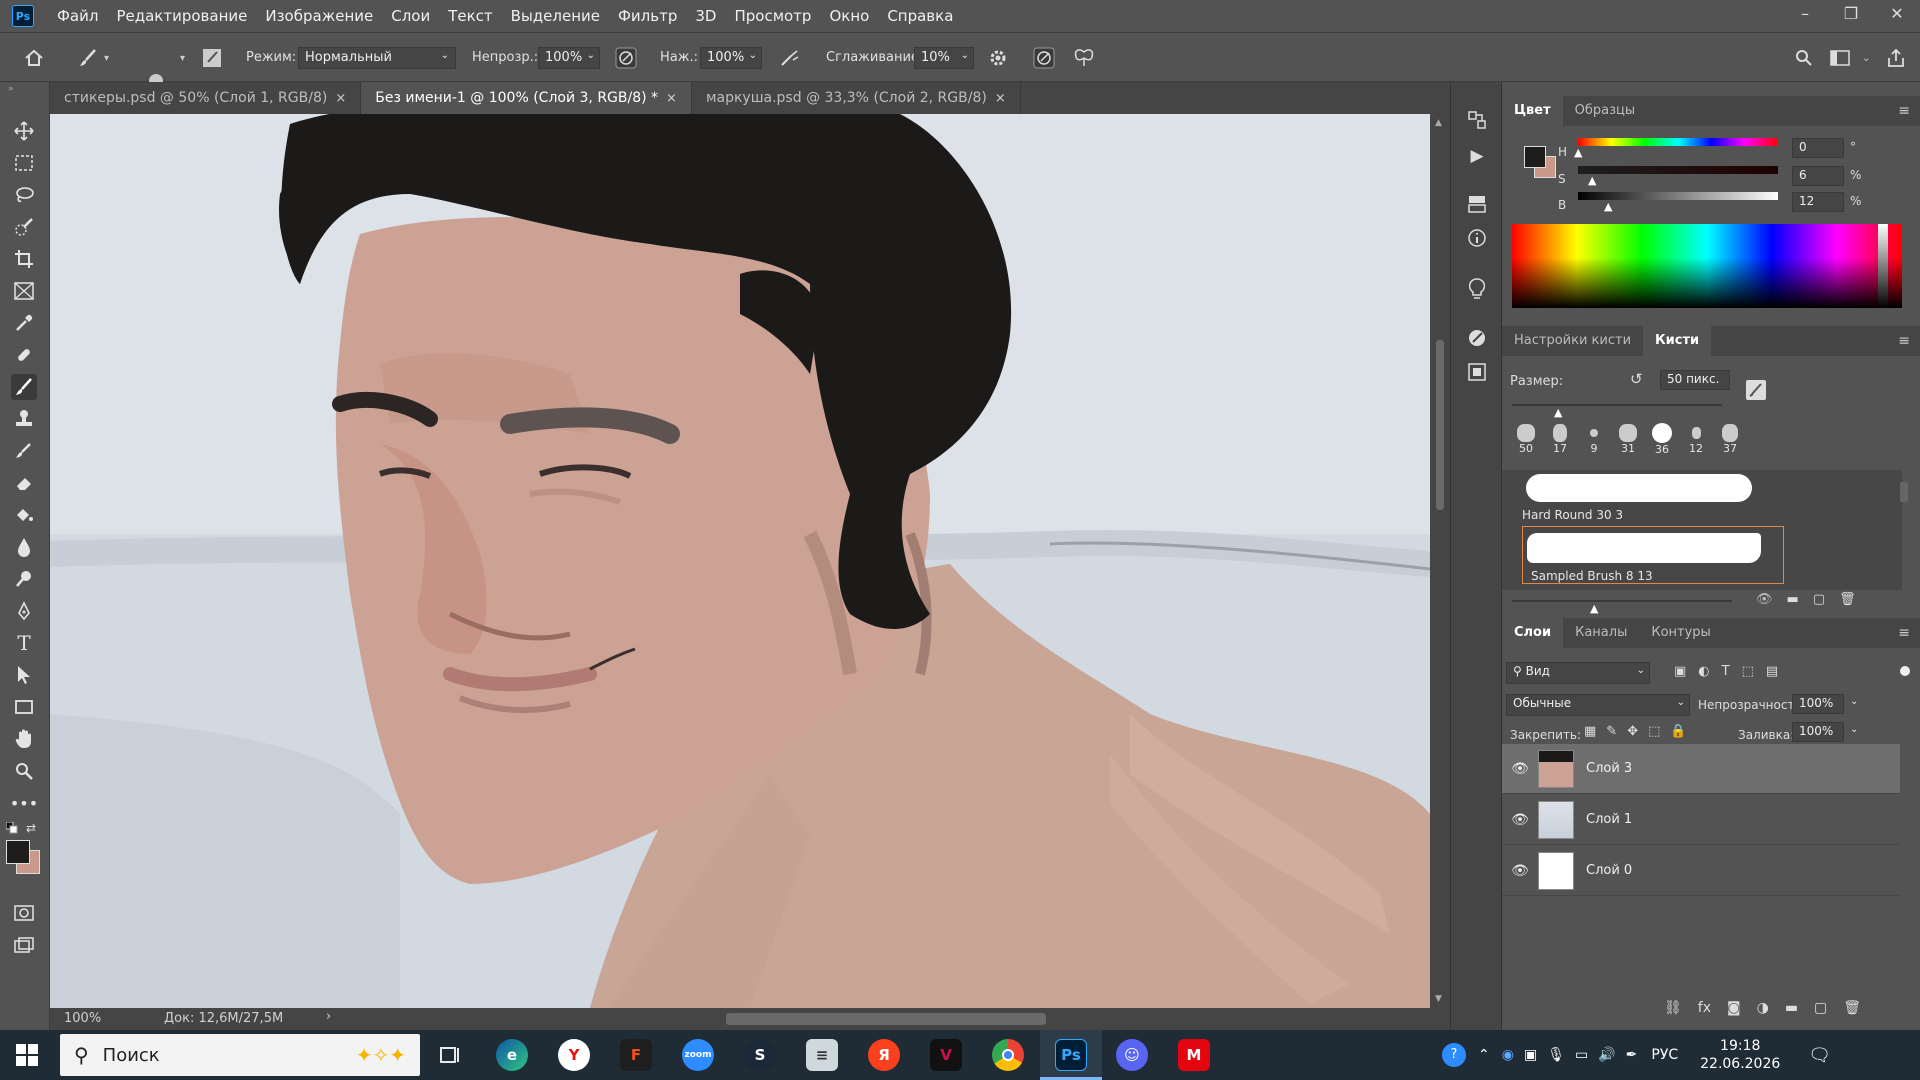 The width and height of the screenshot is (1920, 1080). What do you see at coordinates (212, 58) in the screenshot?
I see `brush-settings-toggle-icon` at bounding box center [212, 58].